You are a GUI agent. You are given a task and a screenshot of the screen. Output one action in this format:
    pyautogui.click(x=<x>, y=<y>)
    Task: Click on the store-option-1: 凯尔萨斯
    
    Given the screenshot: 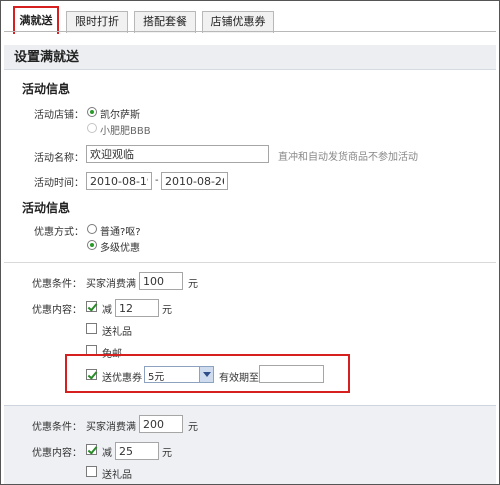 What is the action you would take?
    pyautogui.click(x=120, y=115)
    